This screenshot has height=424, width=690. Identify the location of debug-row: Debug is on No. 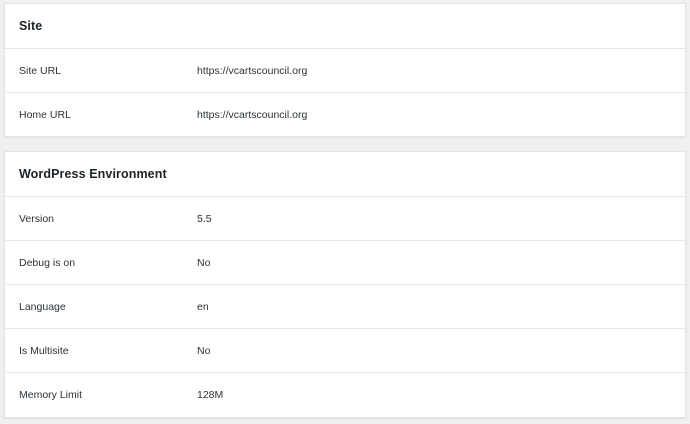
(345, 263).